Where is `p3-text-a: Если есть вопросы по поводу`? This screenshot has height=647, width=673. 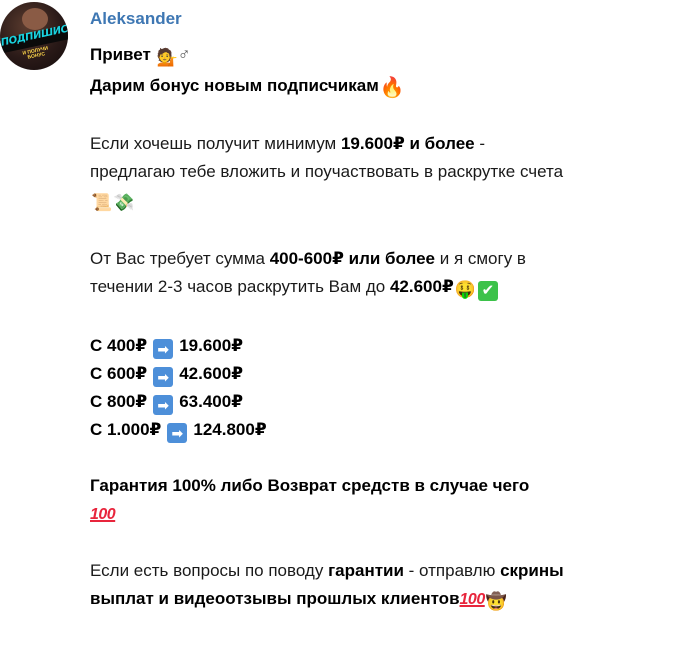 p3-text-a: Если есть вопросы по поводу is located at coordinates (209, 570).